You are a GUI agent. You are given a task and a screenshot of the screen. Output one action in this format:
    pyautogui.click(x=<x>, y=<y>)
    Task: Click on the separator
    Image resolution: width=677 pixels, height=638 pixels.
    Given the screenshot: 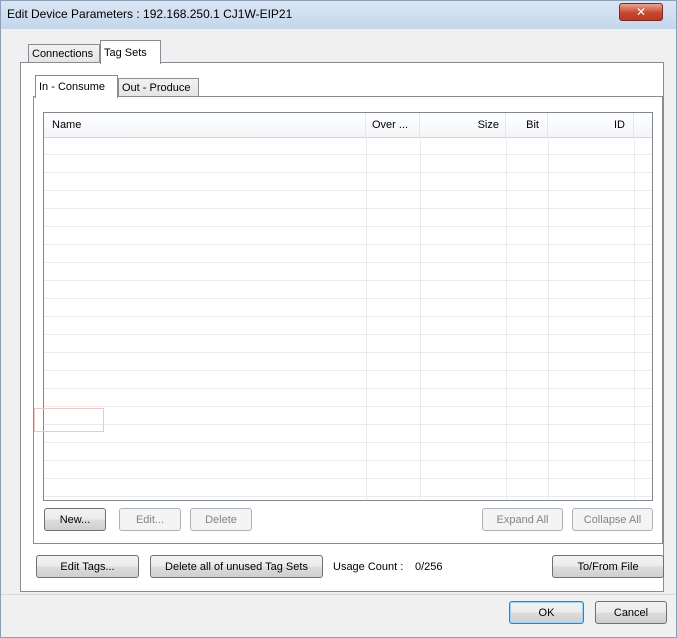 What is the action you would take?
    pyautogui.click(x=338, y=594)
    